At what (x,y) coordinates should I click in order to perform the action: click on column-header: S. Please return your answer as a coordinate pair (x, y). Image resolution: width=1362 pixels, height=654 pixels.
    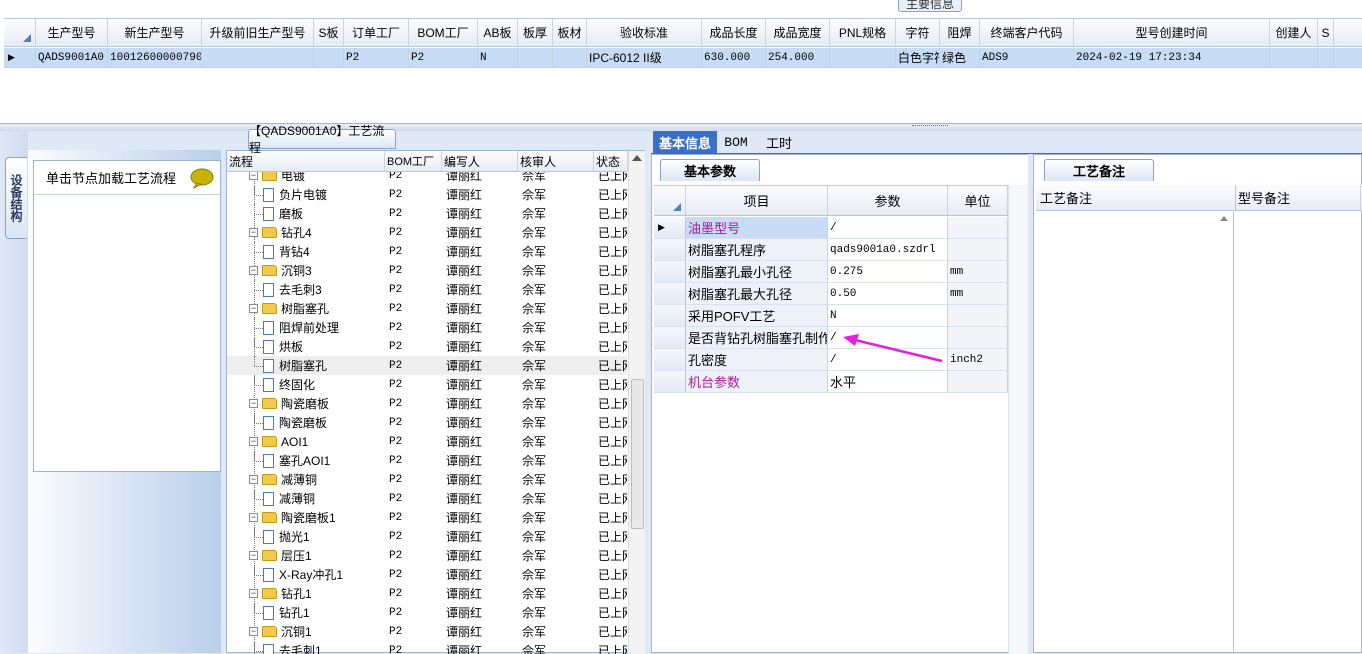
    Looking at the image, I should click on (1326, 32).